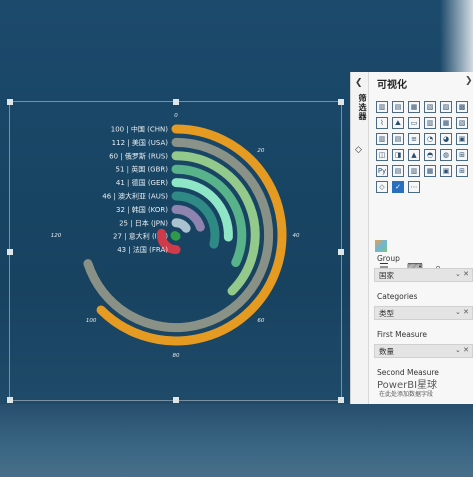  Describe the element at coordinates (446, 107) in the screenshot. I see `100-bar-visual-icon: ▨` at that location.